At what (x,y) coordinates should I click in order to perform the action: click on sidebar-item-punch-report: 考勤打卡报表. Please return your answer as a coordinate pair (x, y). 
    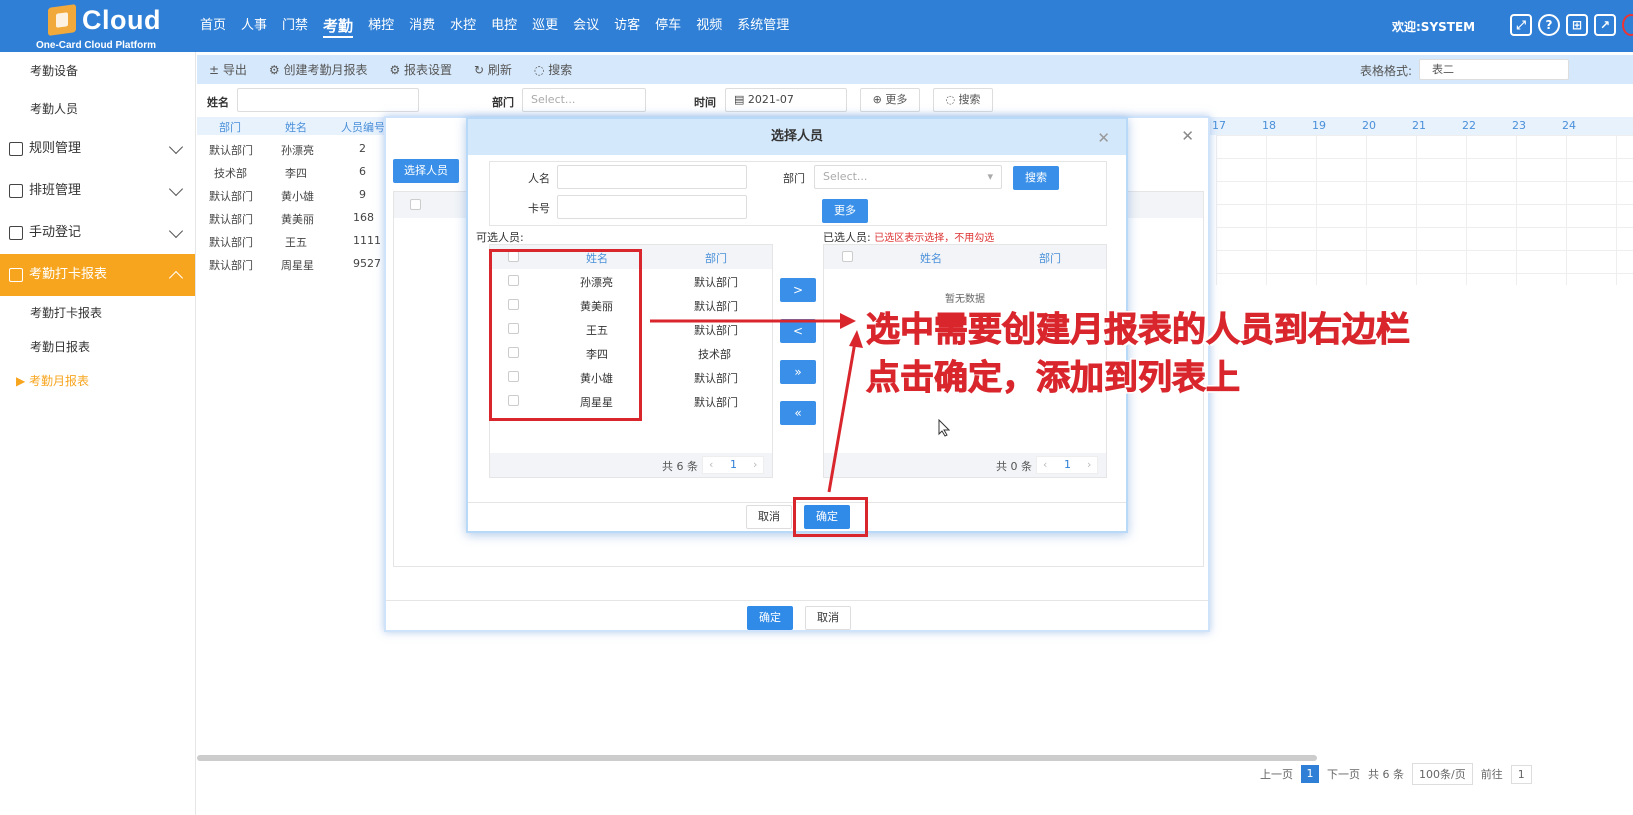
    Looking at the image, I should click on (97, 313).